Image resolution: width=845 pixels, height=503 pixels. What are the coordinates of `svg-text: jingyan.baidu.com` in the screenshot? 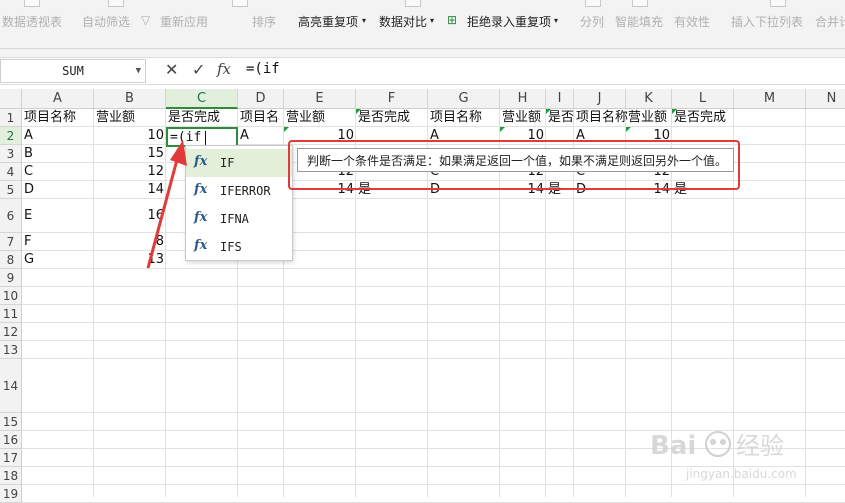 It's located at (741, 474).